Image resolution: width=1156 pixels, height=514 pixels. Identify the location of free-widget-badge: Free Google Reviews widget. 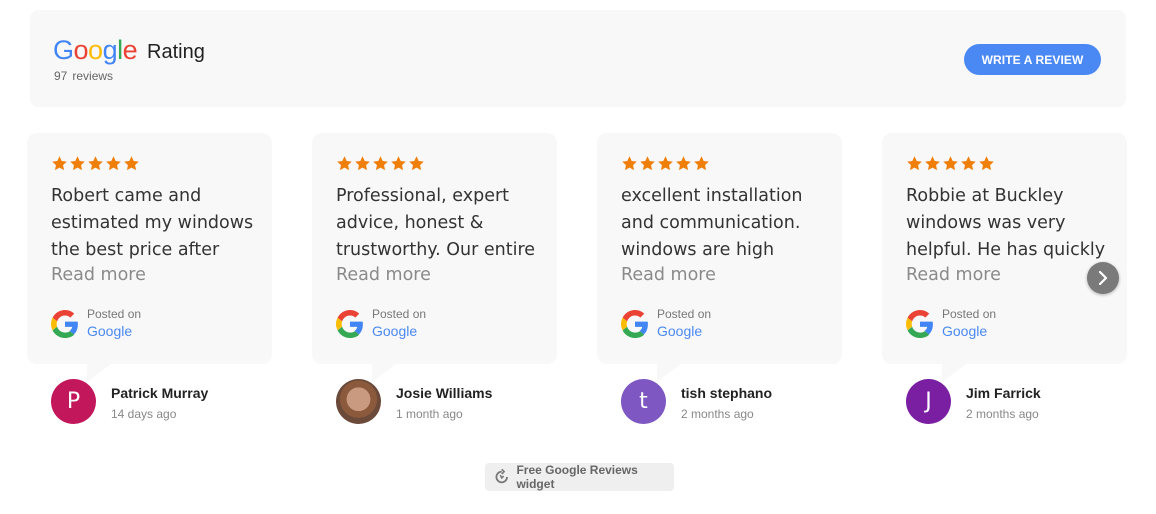
(579, 477).